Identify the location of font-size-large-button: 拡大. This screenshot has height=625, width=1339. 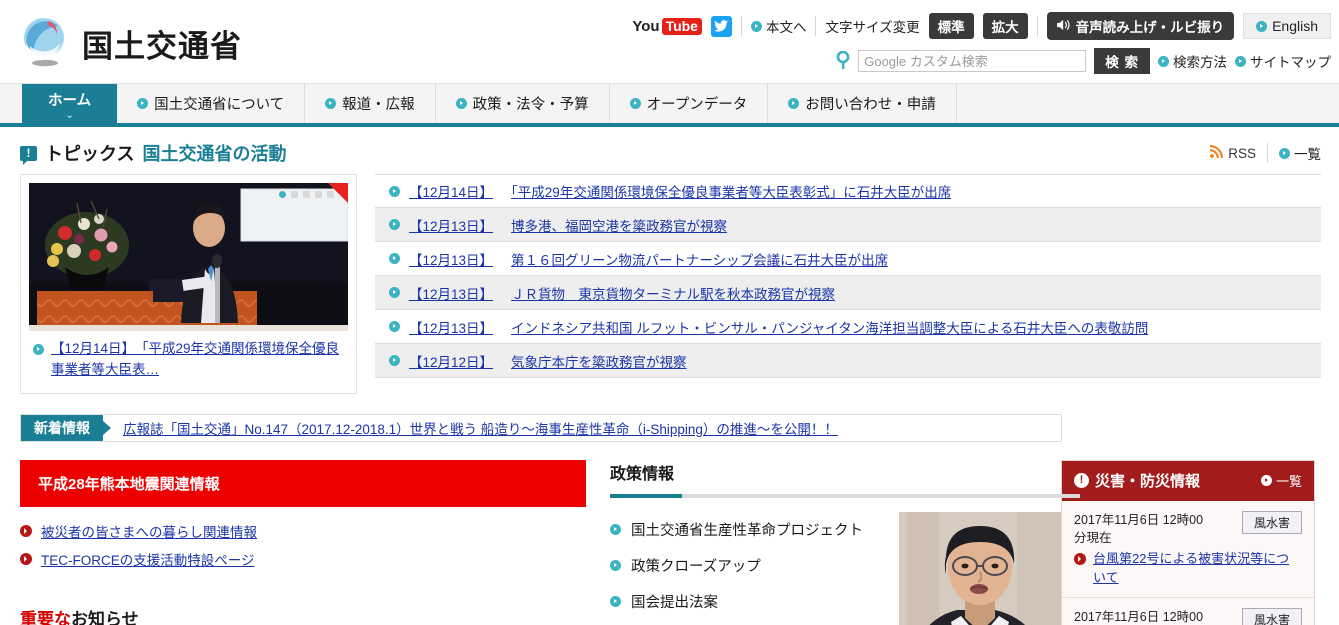
(1005, 26).